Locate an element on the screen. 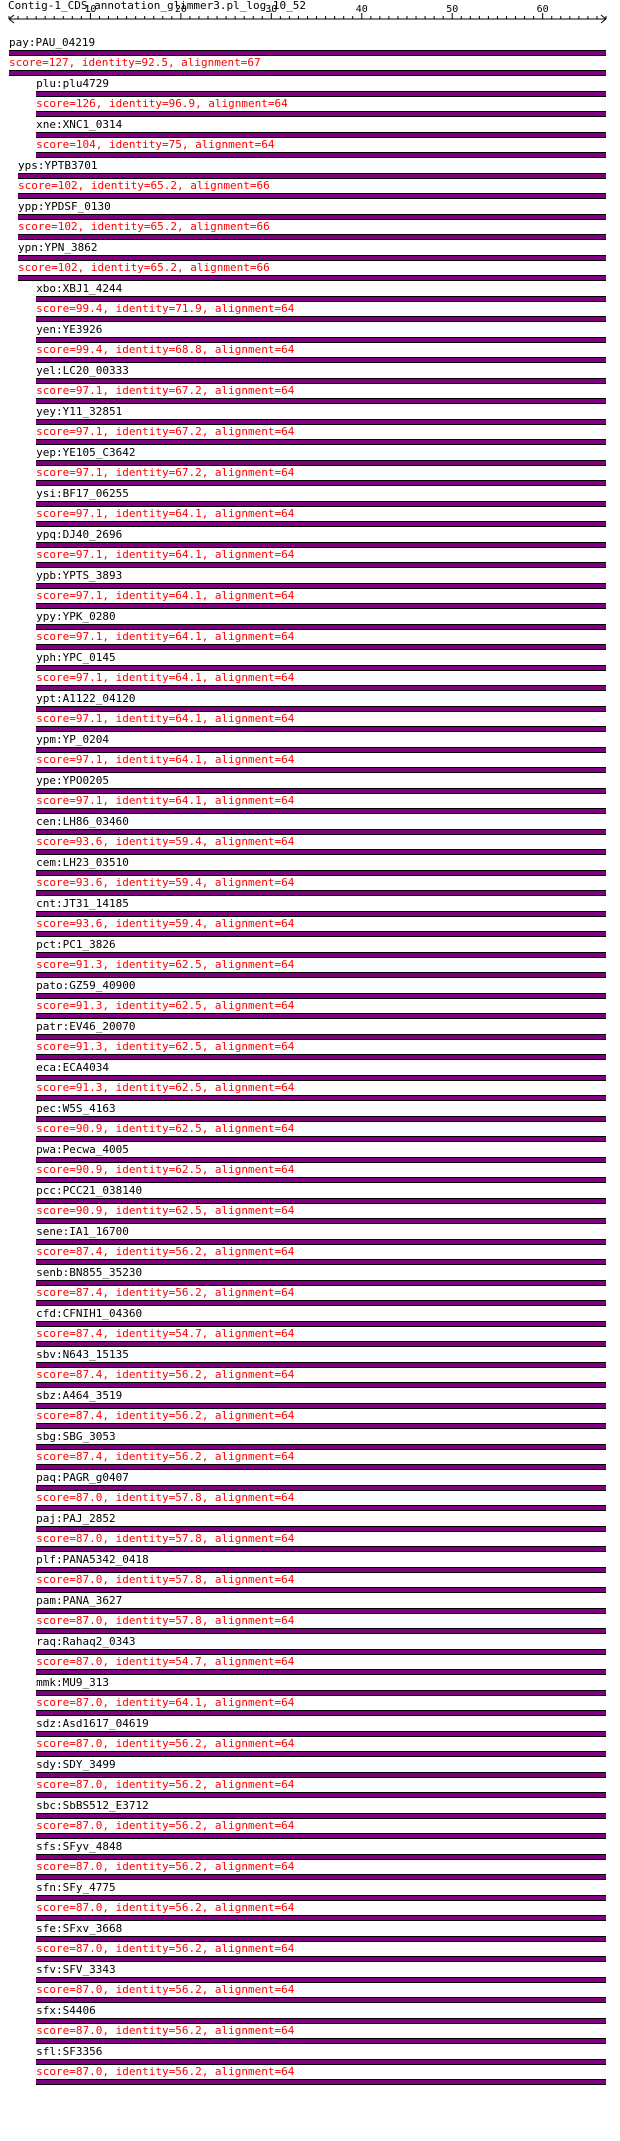  hit-name: cem:LH23_03510 is located at coordinates (82, 862).